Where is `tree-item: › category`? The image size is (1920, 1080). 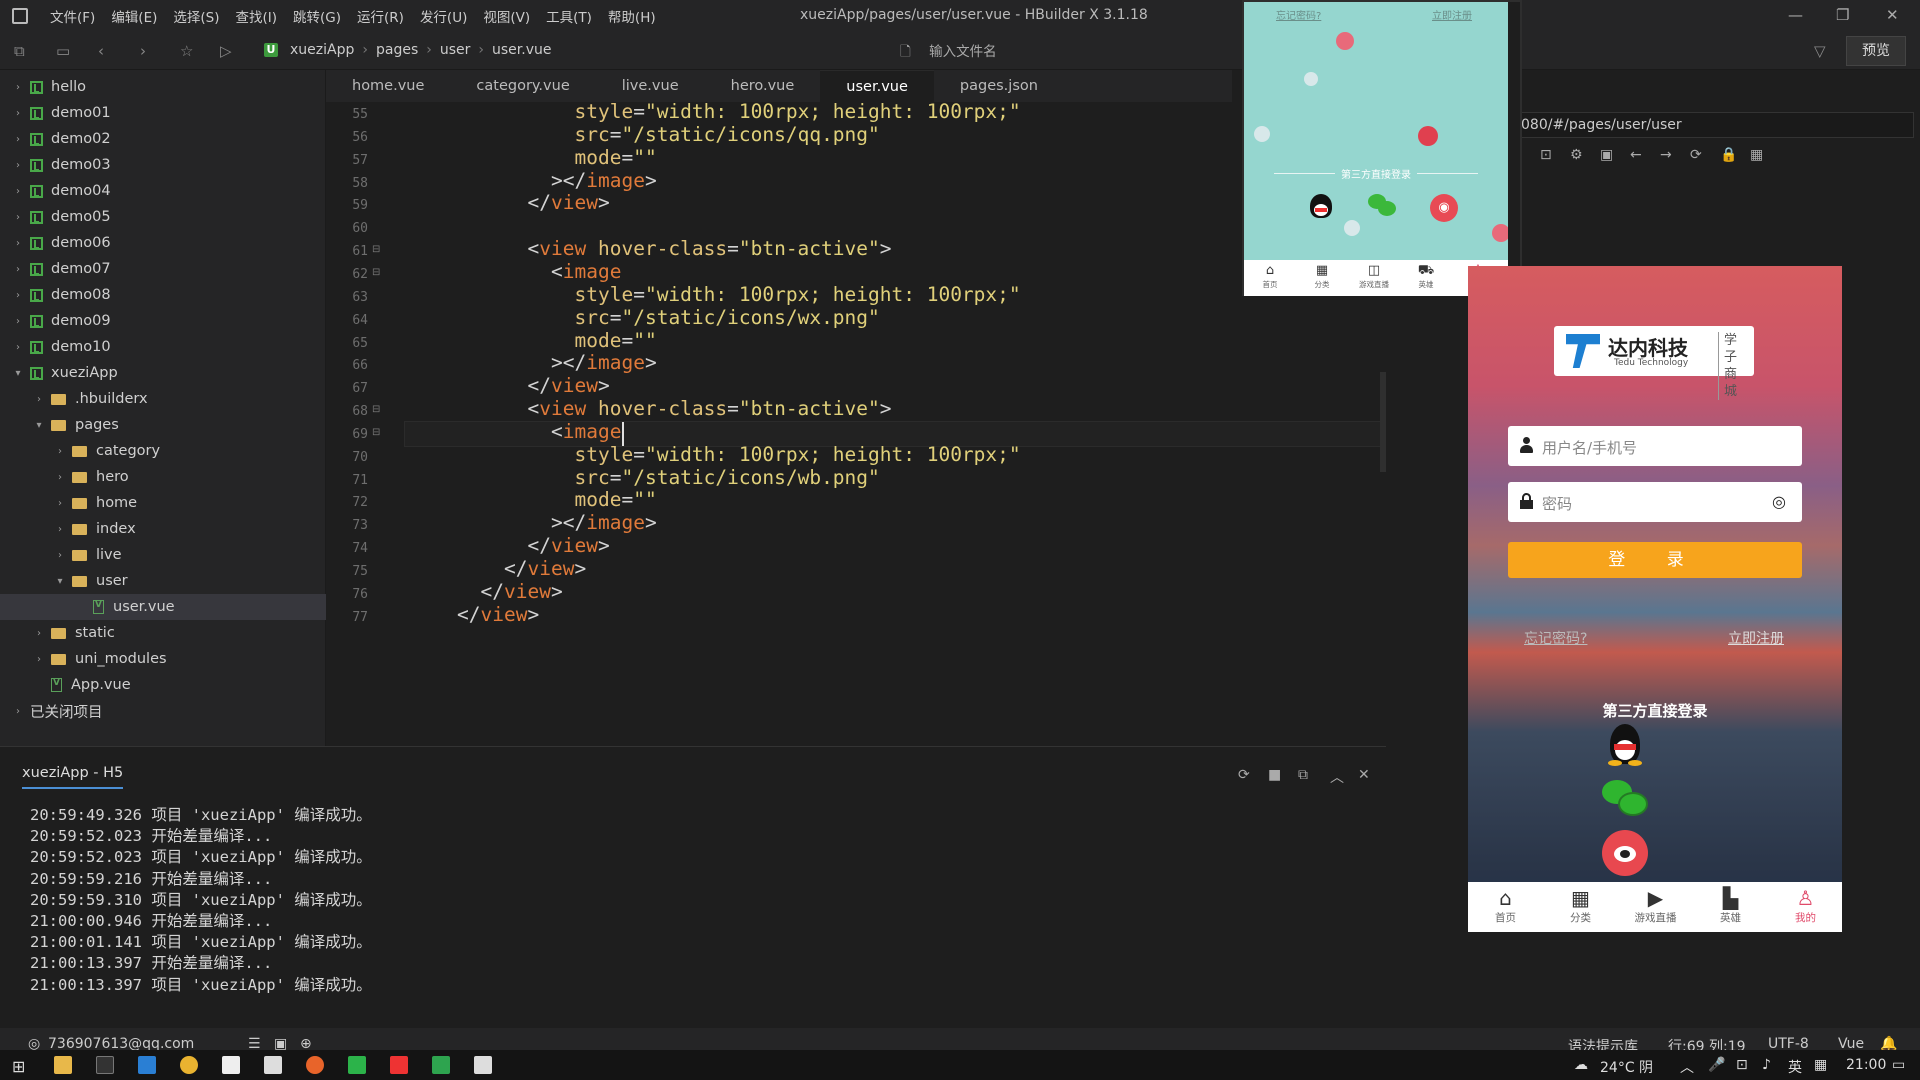
tree-item: › category is located at coordinates (163, 451).